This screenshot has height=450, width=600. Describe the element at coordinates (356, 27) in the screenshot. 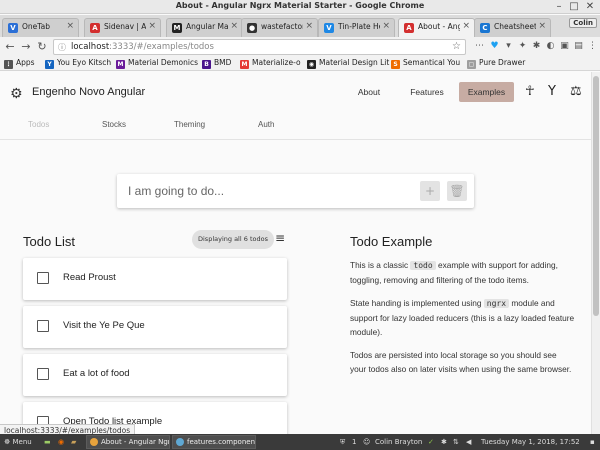

I see `browser-tab: V Tin-Plate Heroes×` at that location.